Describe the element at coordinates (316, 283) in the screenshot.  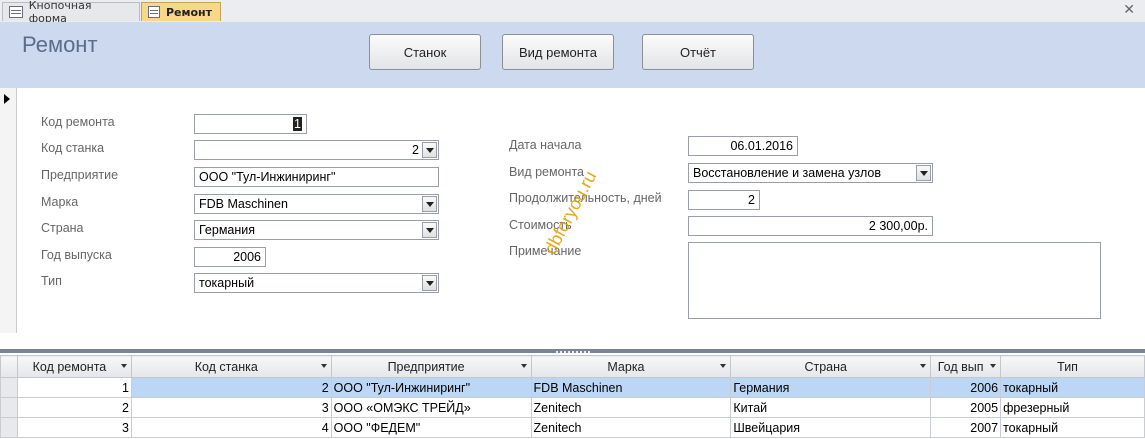
I see `tip-combo: токарный` at that location.